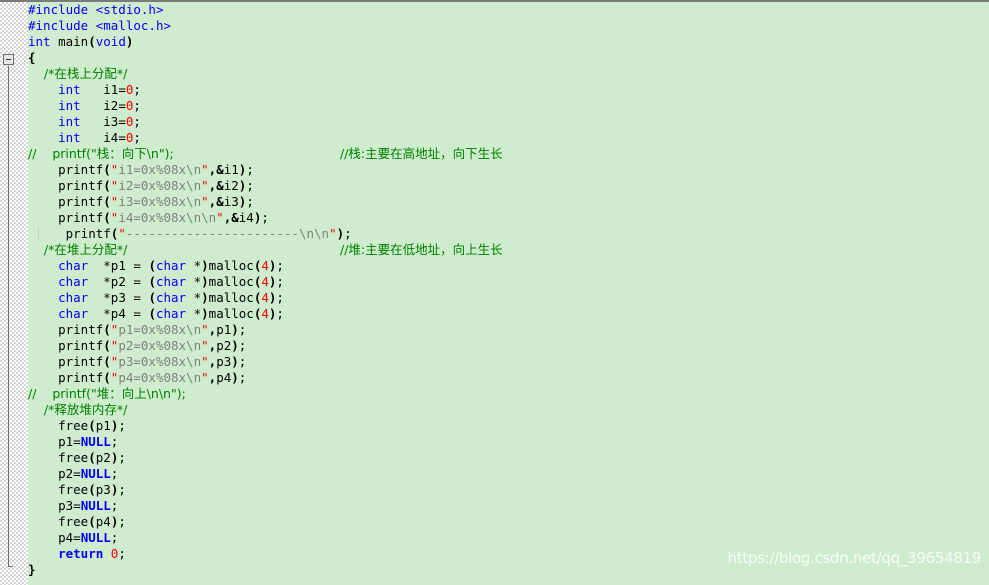  I want to click on code-line: printf("i2=0x%08x\n",&i2);, so click(508, 186).